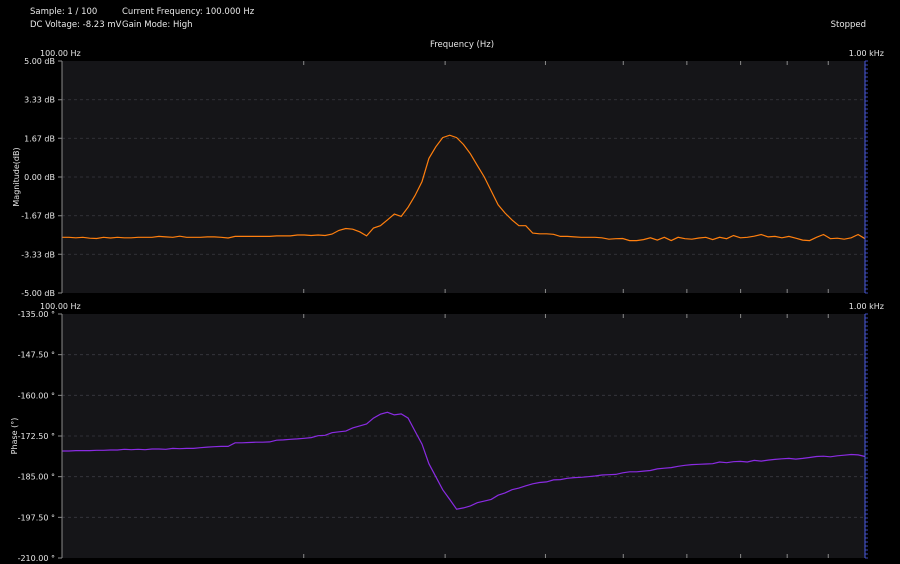 The height and width of the screenshot is (564, 900). Describe the element at coordinates (60, 53) in the screenshot. I see `magnitude-x-start-label: 100.00 Hz` at that location.